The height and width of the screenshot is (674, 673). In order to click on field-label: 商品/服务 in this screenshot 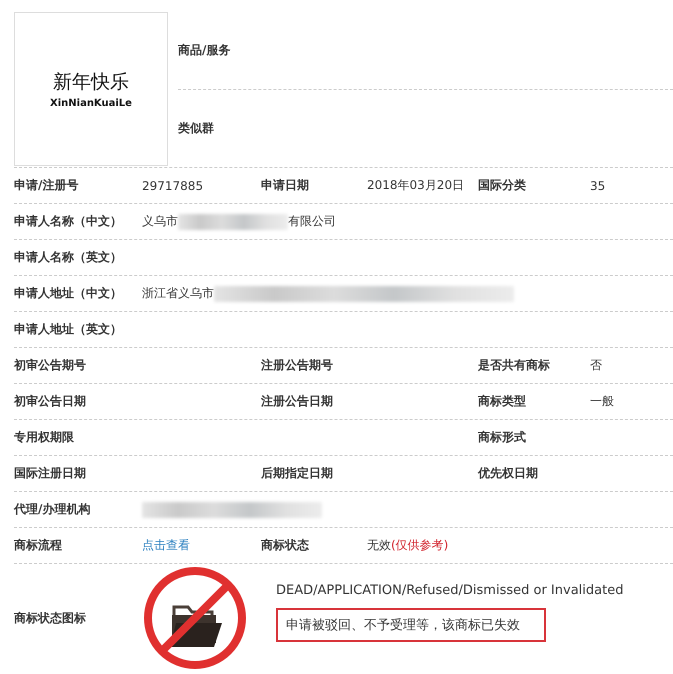, I will do `click(204, 50)`.